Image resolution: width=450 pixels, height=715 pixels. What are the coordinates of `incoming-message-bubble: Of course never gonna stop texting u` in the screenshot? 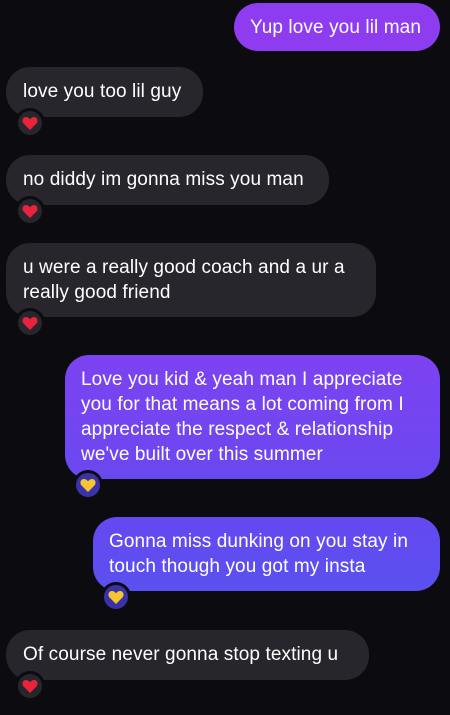 It's located at (187, 655).